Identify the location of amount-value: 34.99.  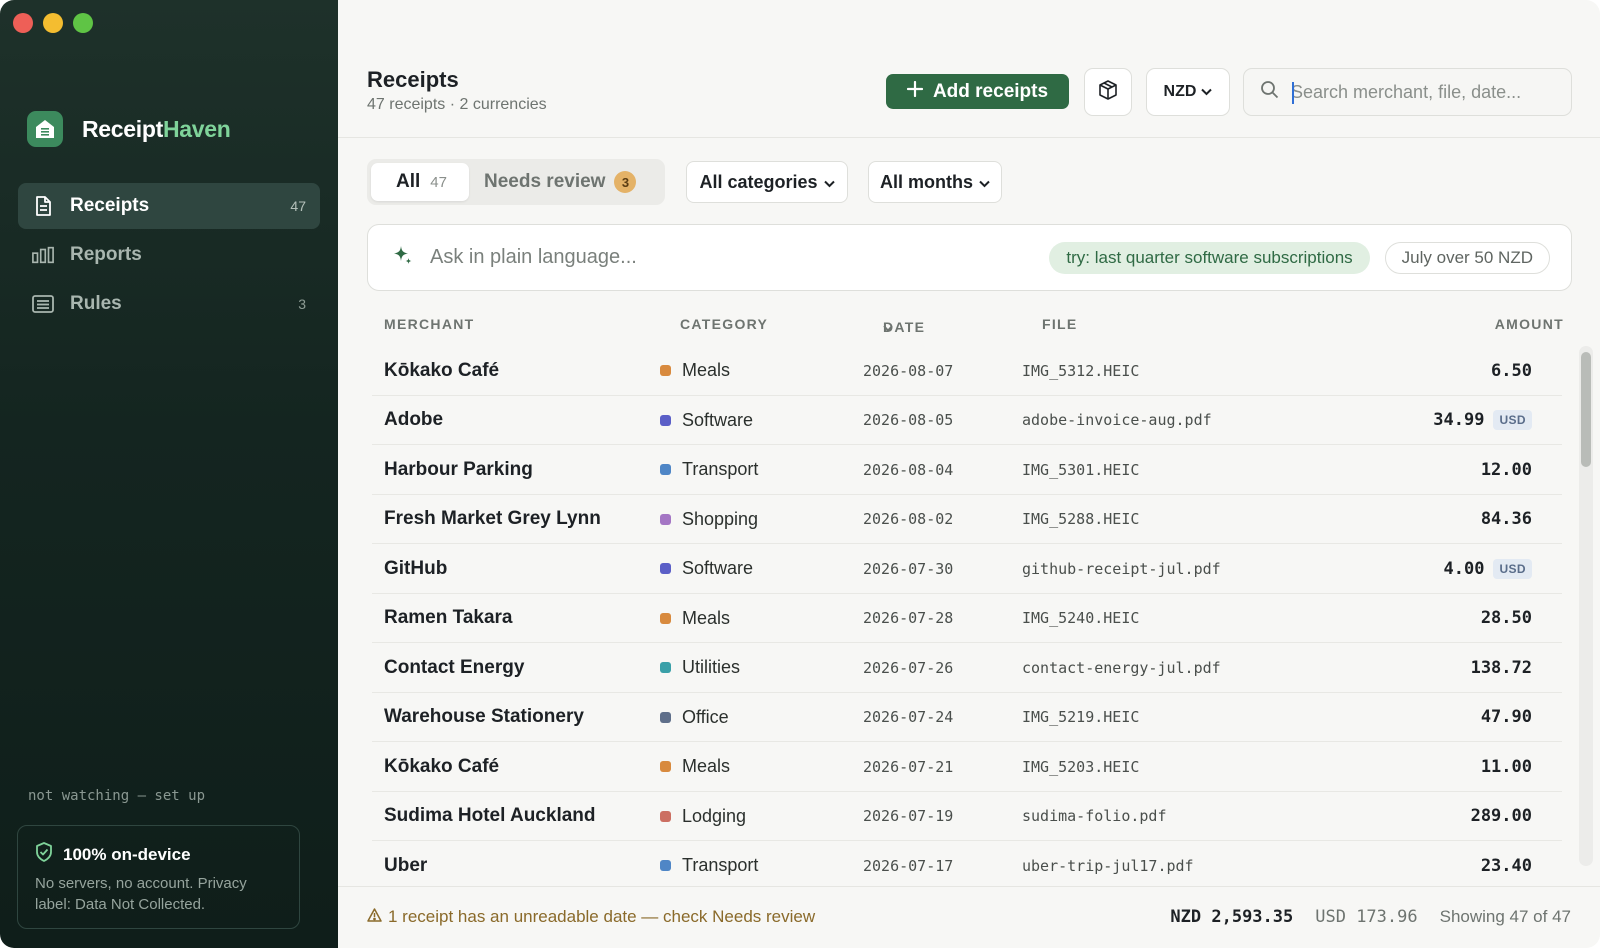
(1459, 420).